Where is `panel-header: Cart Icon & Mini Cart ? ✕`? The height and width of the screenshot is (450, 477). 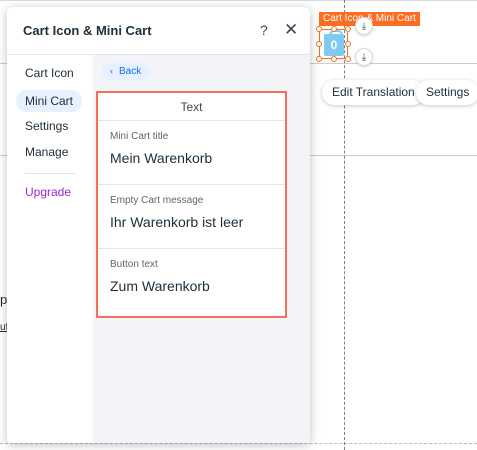
panel-header: Cart Icon & Mini Cart ? ✕ is located at coordinates (158, 31).